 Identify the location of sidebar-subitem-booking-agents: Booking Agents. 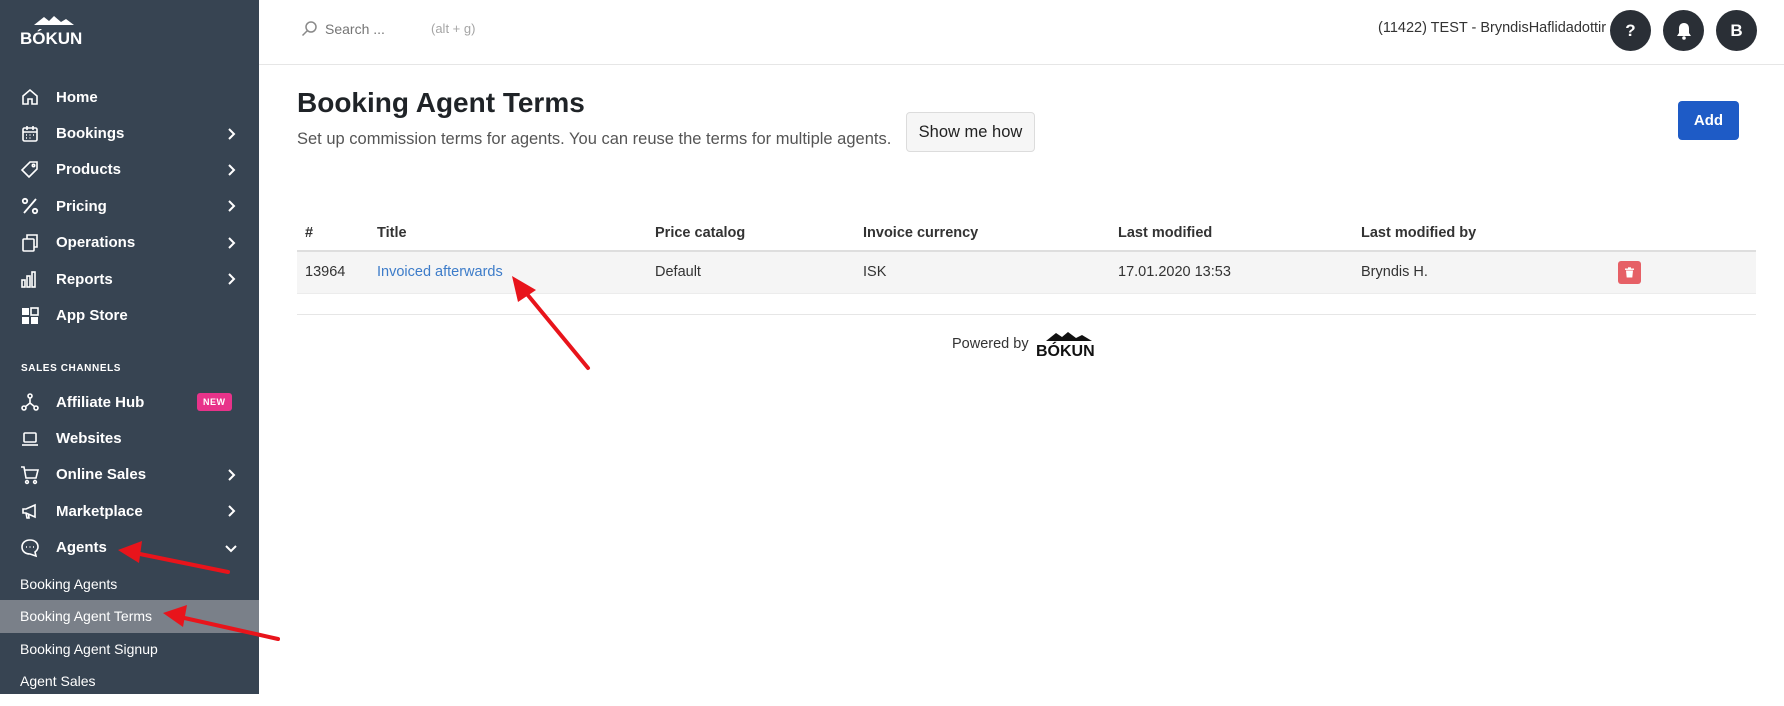
(129, 584).